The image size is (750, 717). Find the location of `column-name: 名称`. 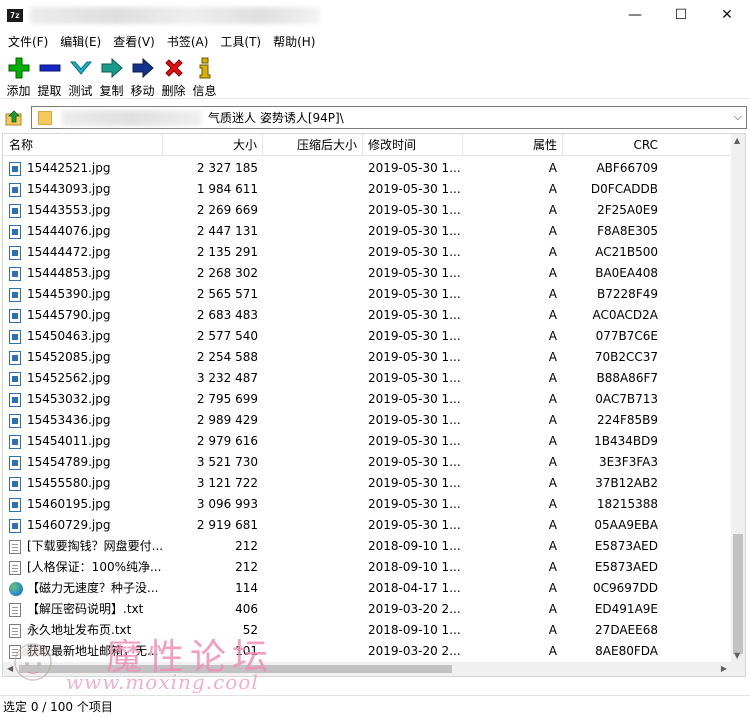

column-name: 名称 is located at coordinates (83, 145).